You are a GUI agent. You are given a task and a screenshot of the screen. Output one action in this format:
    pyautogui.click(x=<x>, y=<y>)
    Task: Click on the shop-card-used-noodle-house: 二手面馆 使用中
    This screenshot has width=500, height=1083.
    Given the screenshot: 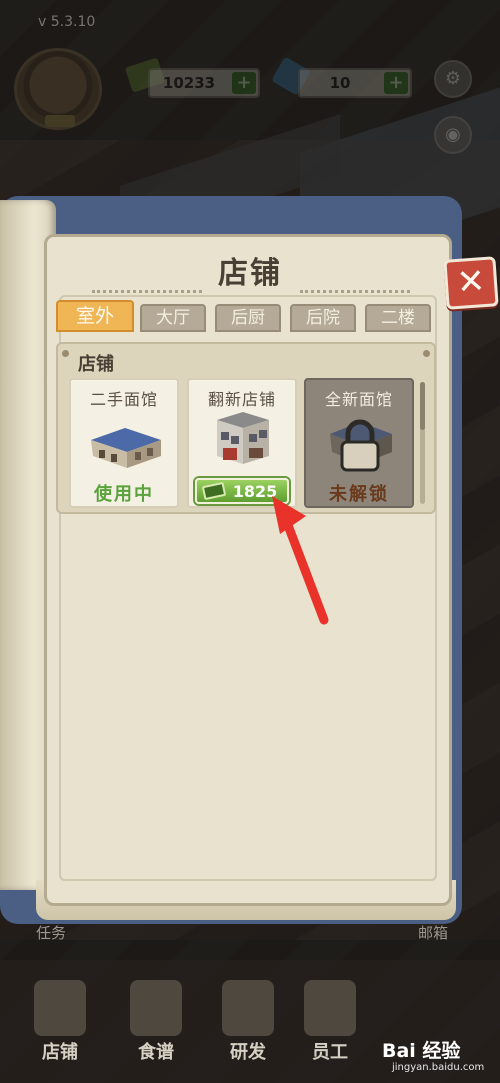 What is the action you would take?
    pyautogui.click(x=124, y=443)
    